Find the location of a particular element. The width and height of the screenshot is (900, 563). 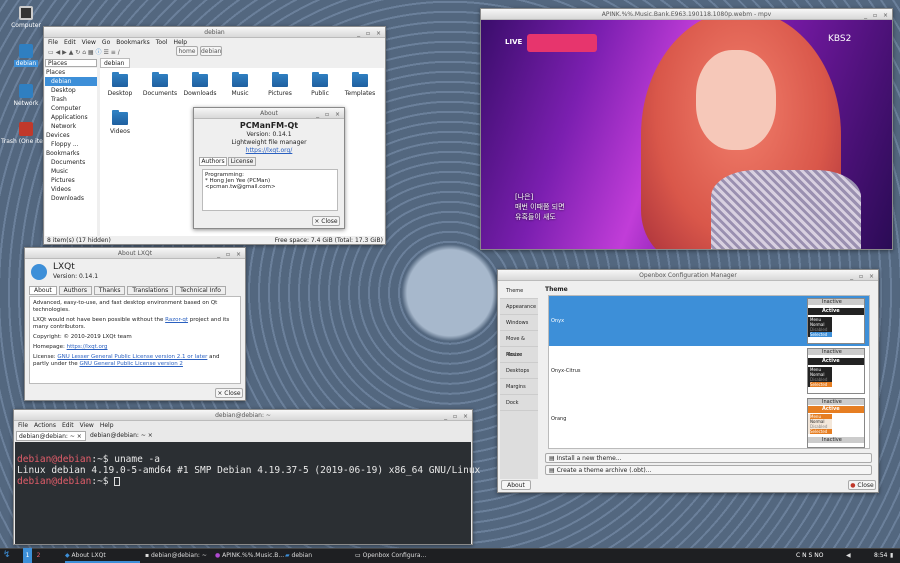

places-combo: Places is located at coordinates (71, 63).